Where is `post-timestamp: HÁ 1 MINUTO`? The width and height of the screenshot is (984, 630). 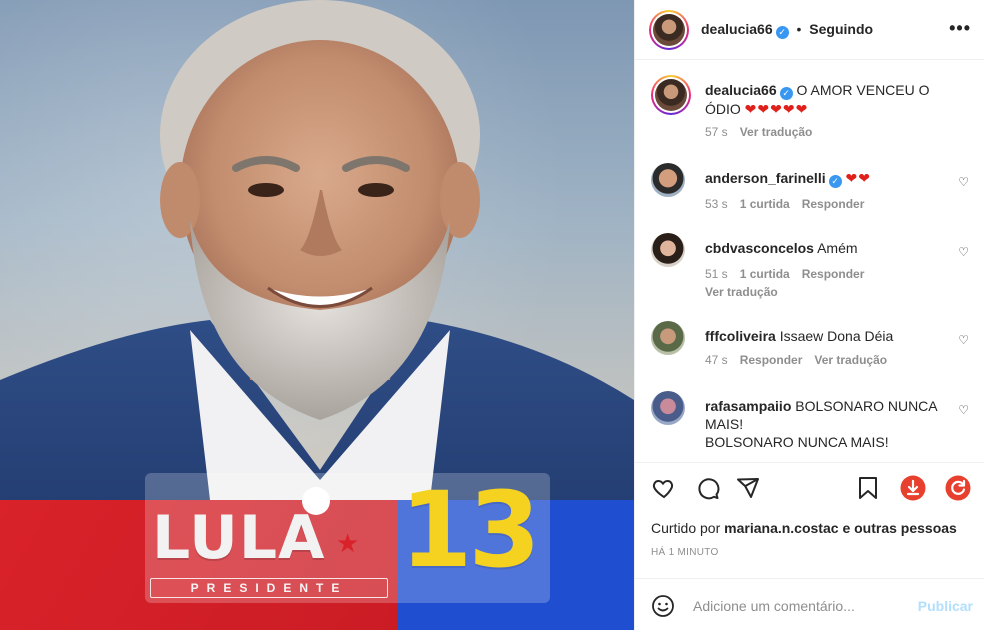
post-timestamp: HÁ 1 MINUTO is located at coordinates (685, 552).